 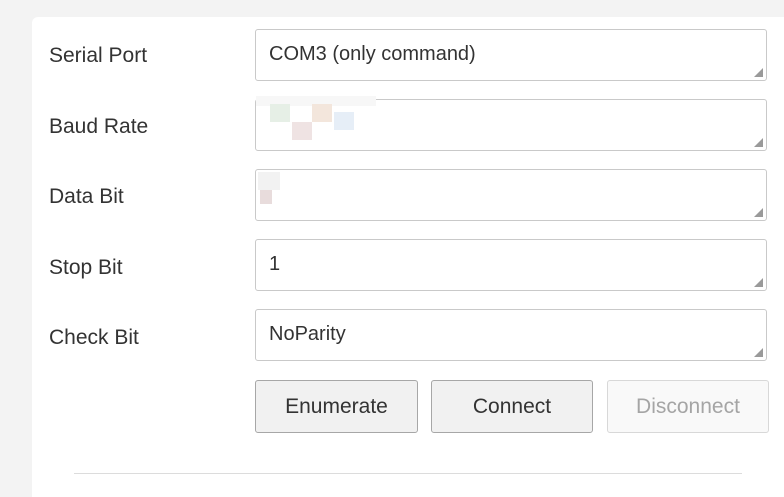 I want to click on check-bit-select: NoParity, so click(x=511, y=335).